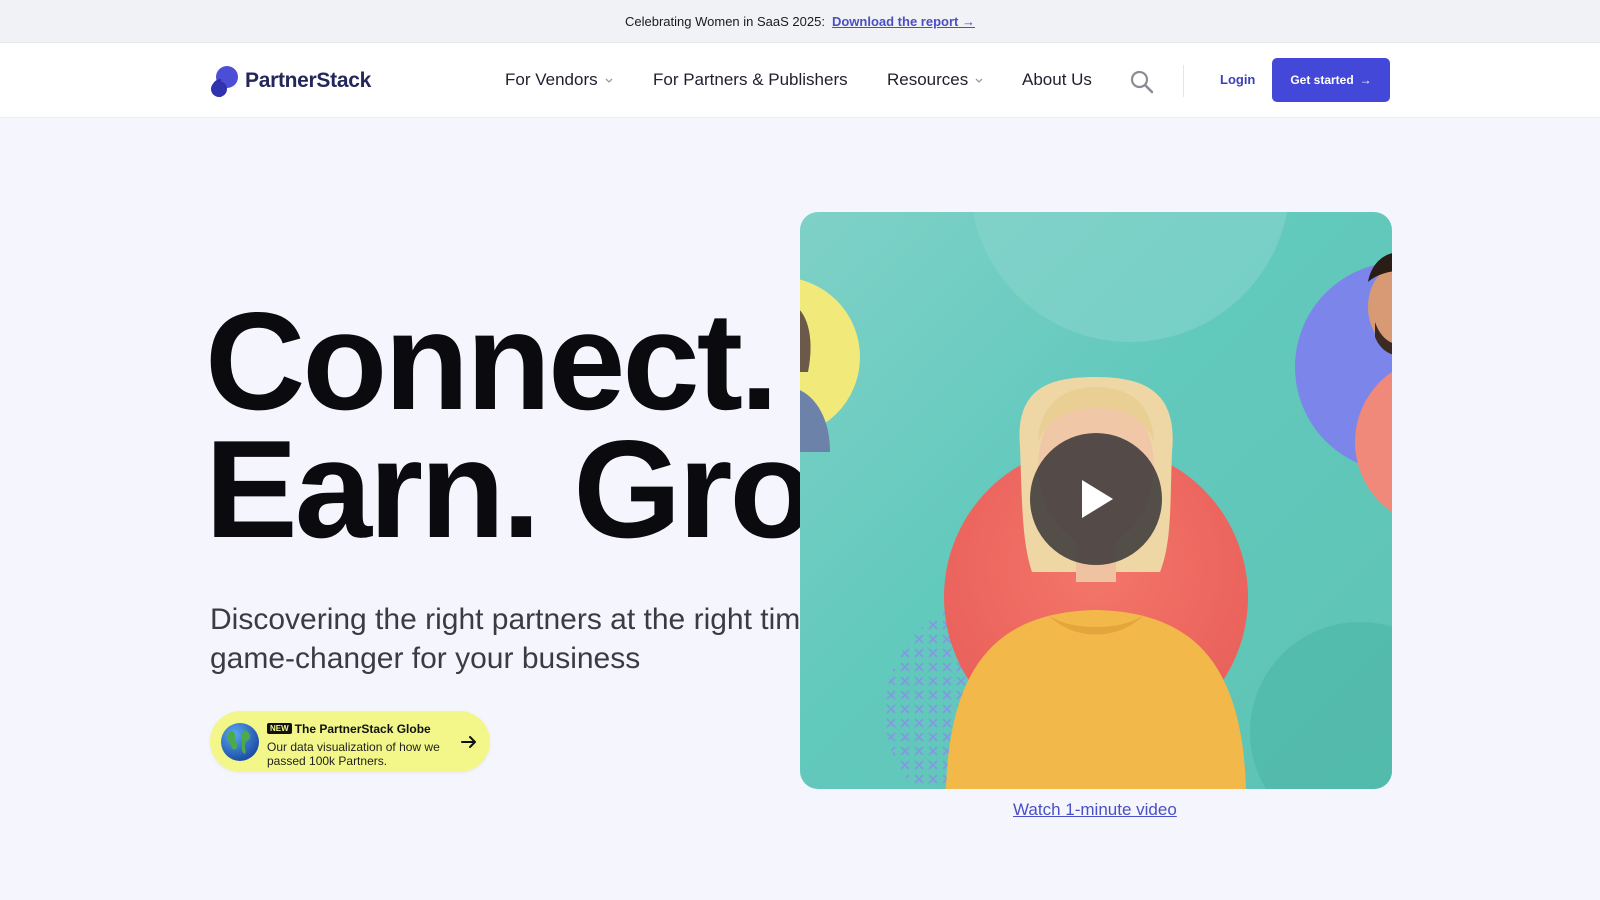  Describe the element at coordinates (224, 81) in the screenshot. I see `partnerstack-logo-icon` at that location.